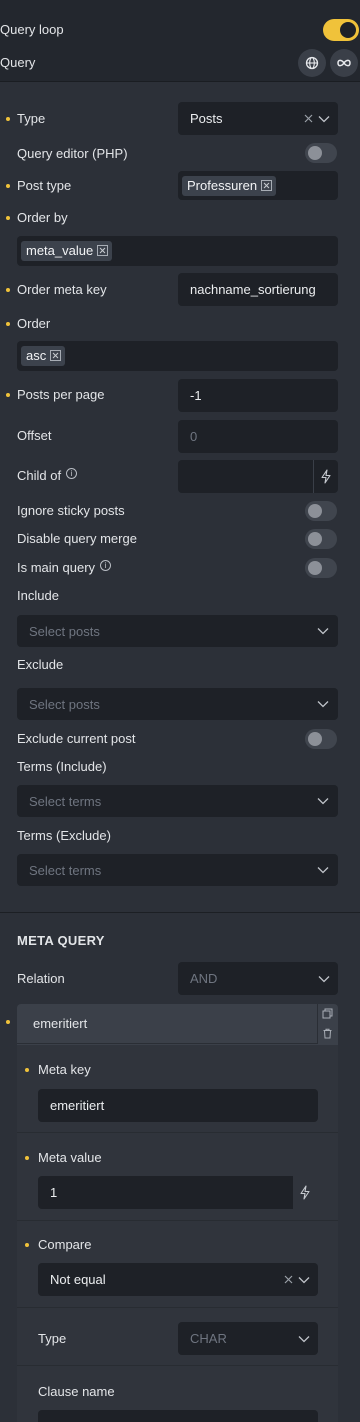  I want to click on order-by-tag: meta_value, so click(67, 251).